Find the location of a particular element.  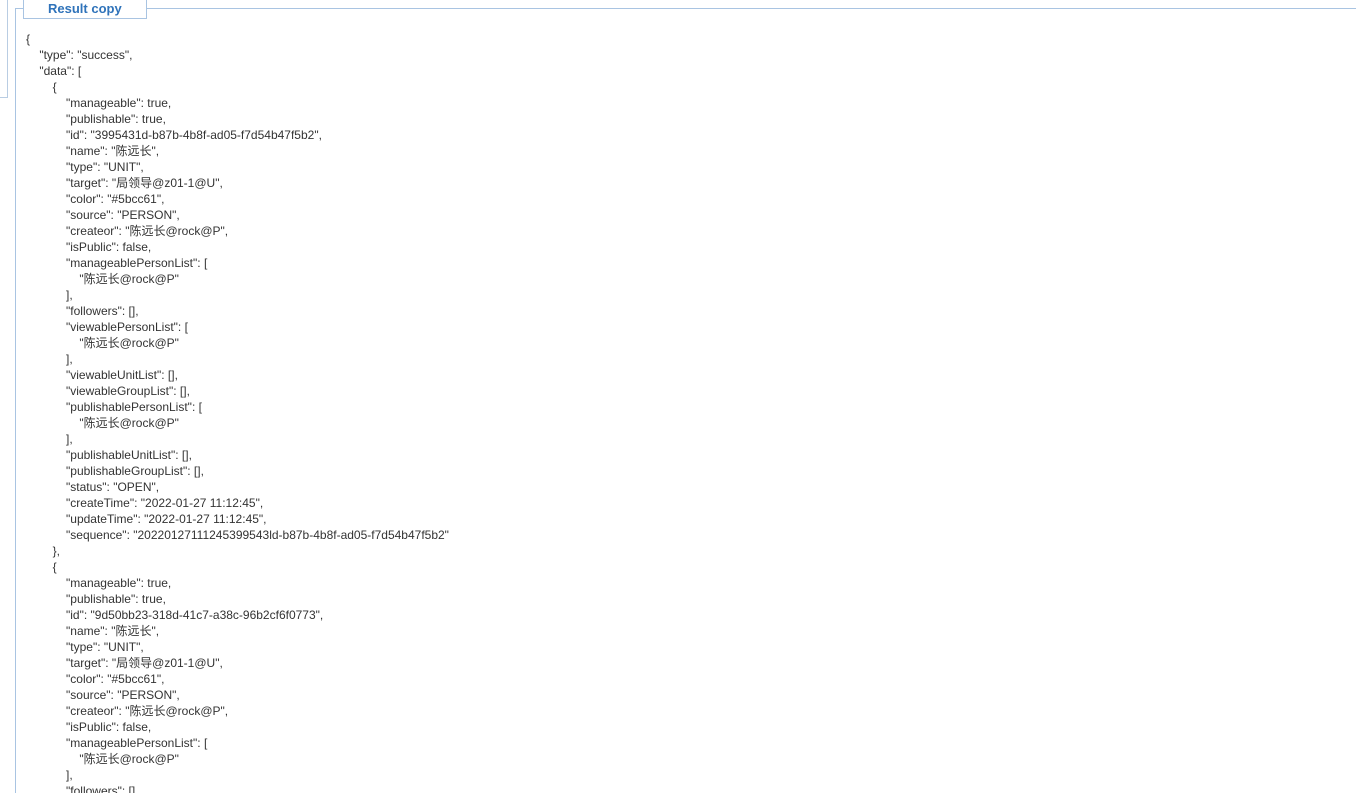

json-line: "type": "success", is located at coordinates (79, 55).